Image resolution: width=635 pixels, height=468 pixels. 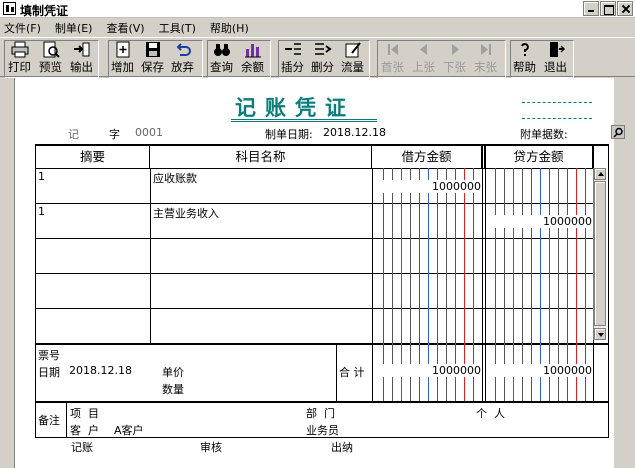 What do you see at coordinates (353, 50) in the screenshot?
I see `pen-document-icon` at bounding box center [353, 50].